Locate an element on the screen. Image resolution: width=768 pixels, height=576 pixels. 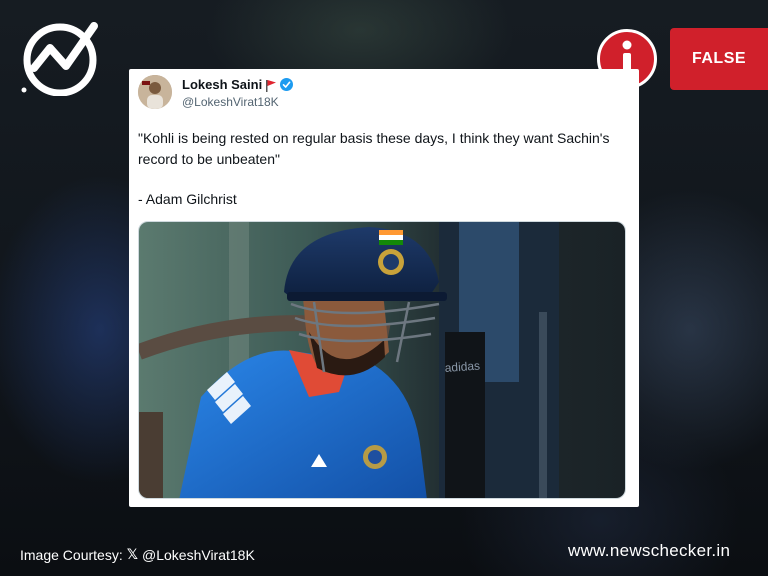
red-flag-icon is located at coordinates (271, 85).